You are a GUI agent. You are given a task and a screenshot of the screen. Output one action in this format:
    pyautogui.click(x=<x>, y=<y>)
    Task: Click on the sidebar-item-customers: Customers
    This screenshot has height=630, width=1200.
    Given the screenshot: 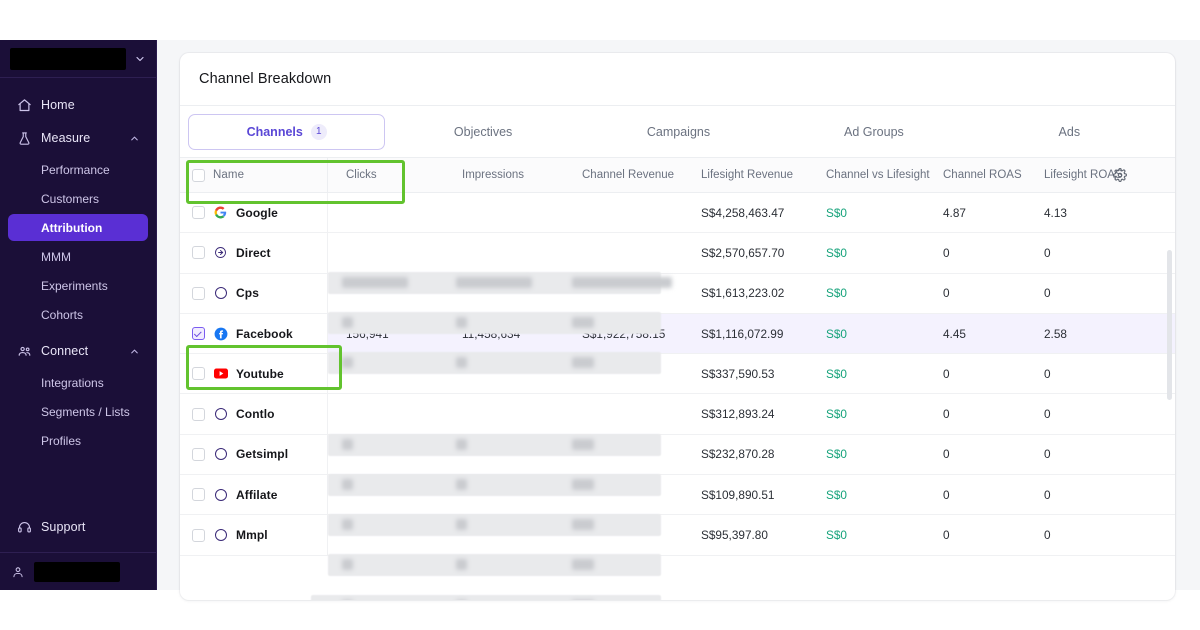 What is the action you would take?
    pyautogui.click(x=78, y=198)
    